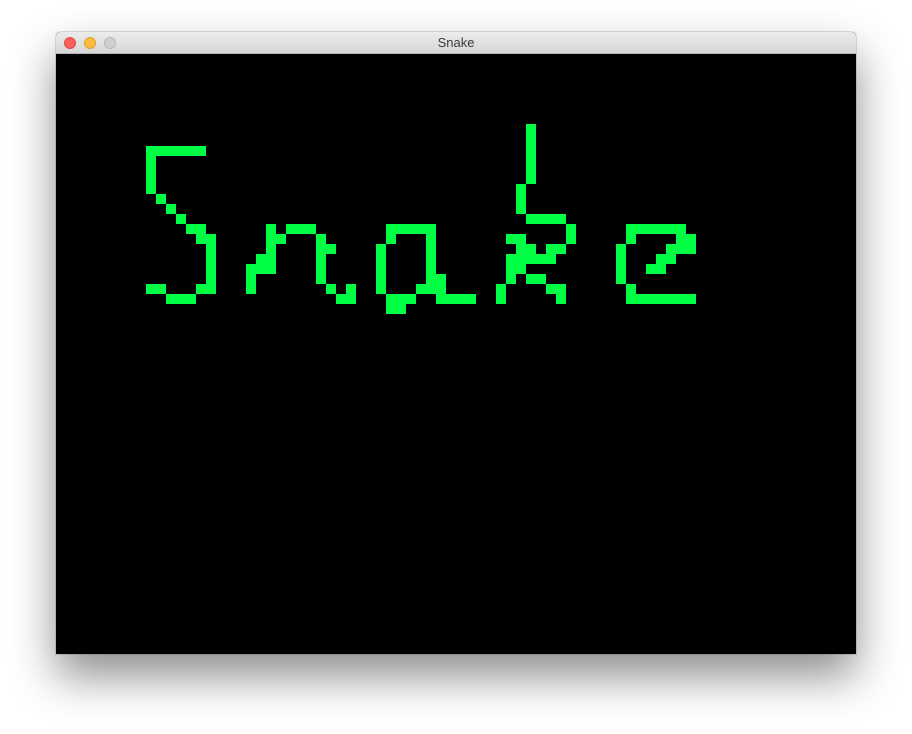 Image resolution: width=912 pixels, height=734 pixels. I want to click on title-bar: Snake, so click(456, 43).